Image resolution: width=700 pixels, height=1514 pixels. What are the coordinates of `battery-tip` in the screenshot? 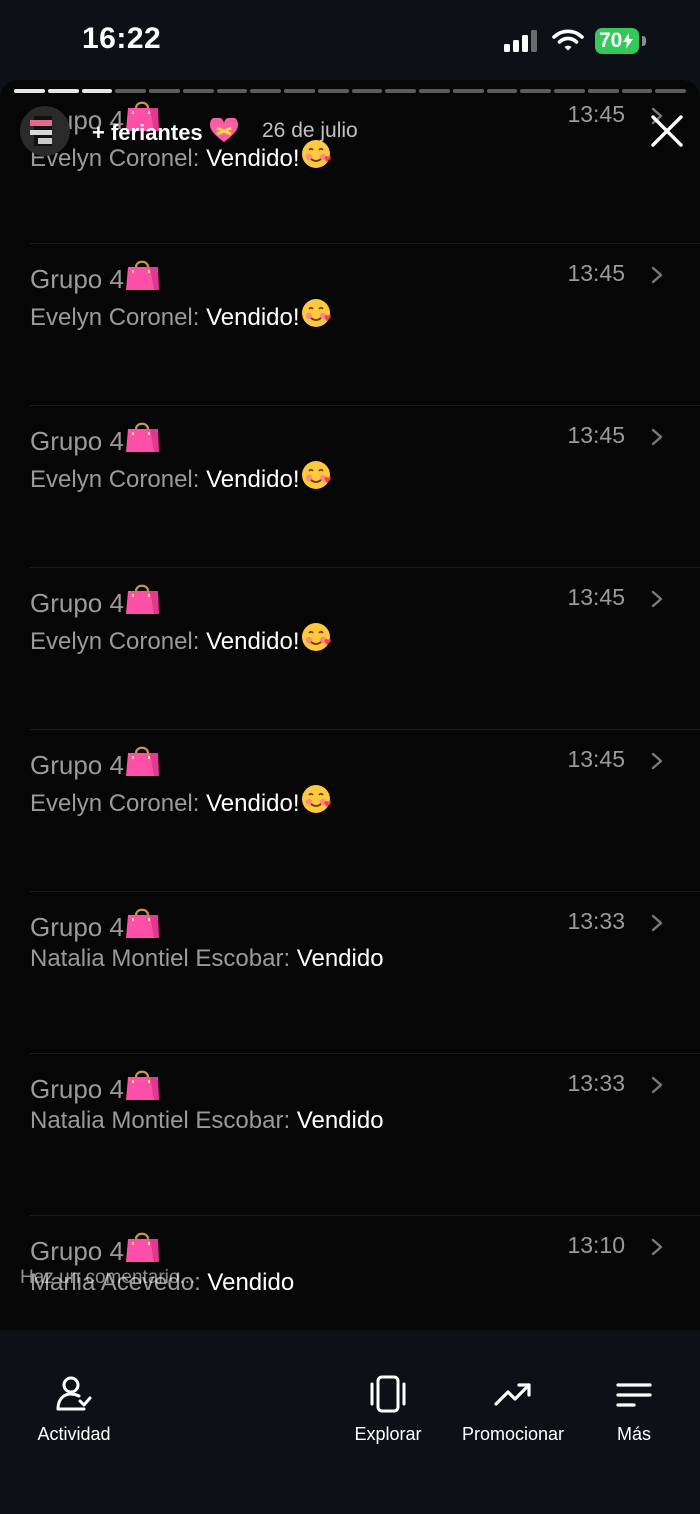 It's located at (644, 41).